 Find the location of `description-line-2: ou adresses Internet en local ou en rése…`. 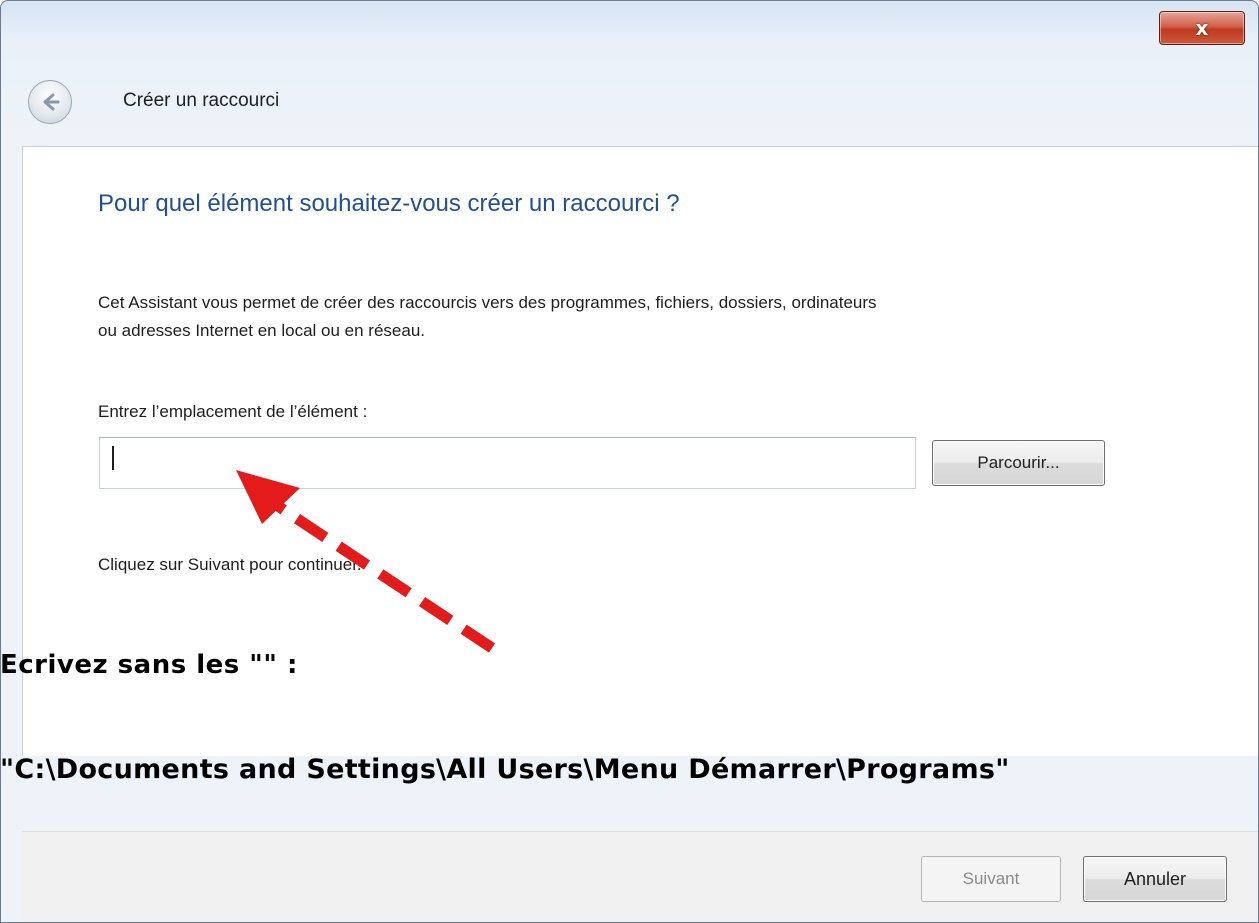

description-line-2: ou adresses Internet en local ou en rése… is located at coordinates (261, 330).